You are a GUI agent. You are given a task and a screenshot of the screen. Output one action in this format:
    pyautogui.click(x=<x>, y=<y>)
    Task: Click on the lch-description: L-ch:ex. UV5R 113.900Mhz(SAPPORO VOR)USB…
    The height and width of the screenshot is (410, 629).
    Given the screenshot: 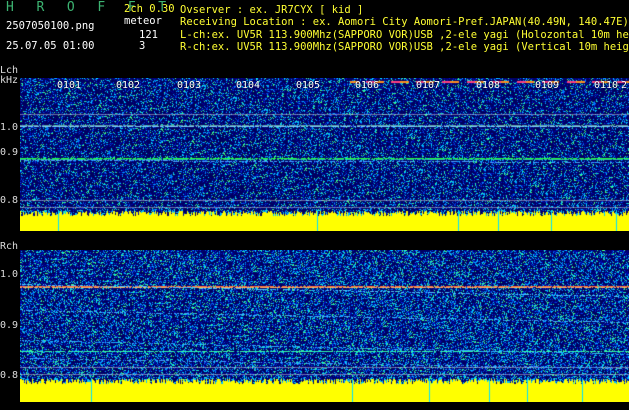 What is the action you would take?
    pyautogui.click(x=404, y=35)
    